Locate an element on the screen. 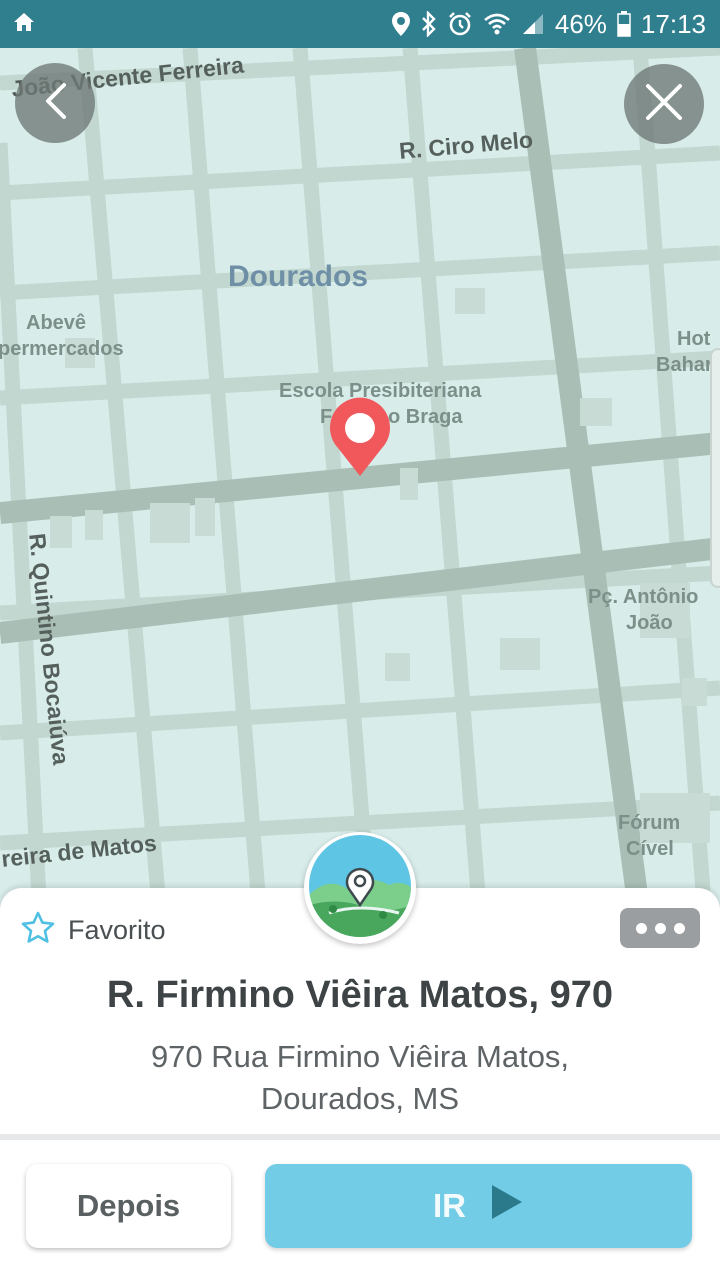 The image size is (720, 1280). divider is located at coordinates (360, 1137).